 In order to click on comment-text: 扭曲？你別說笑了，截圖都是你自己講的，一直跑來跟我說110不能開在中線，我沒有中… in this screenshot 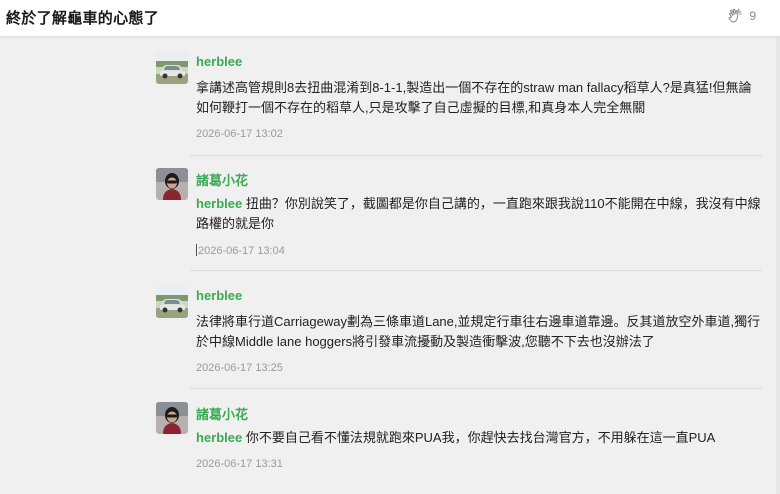, I will do `click(478, 213)`.